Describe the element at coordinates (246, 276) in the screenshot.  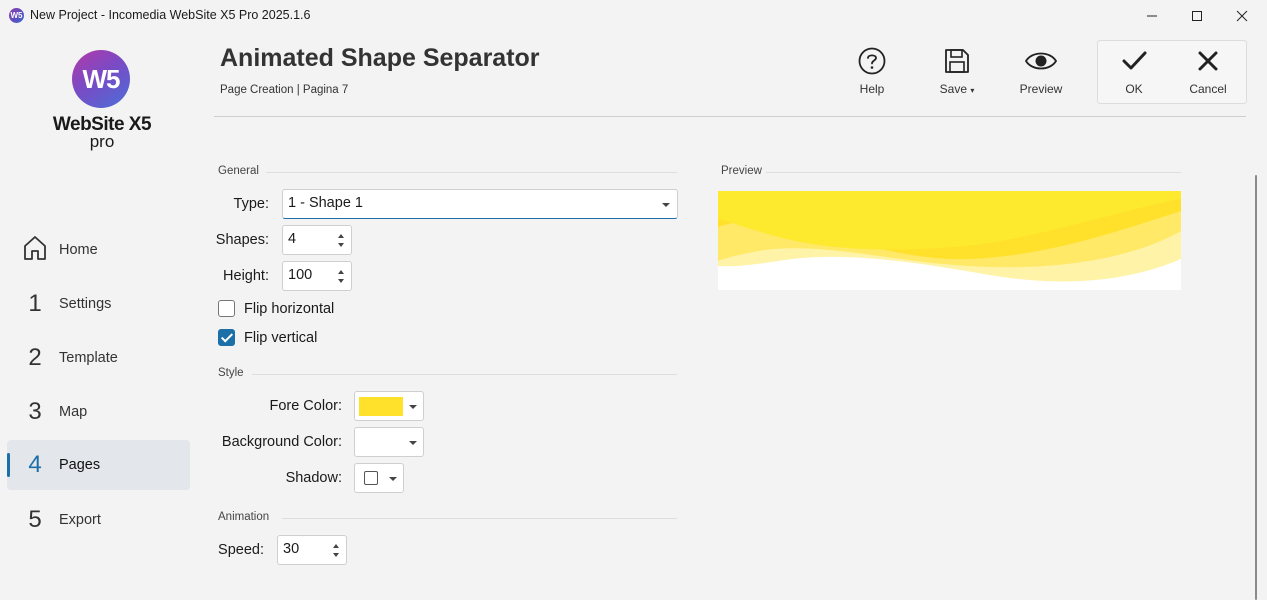
I see `height-label: Height:` at that location.